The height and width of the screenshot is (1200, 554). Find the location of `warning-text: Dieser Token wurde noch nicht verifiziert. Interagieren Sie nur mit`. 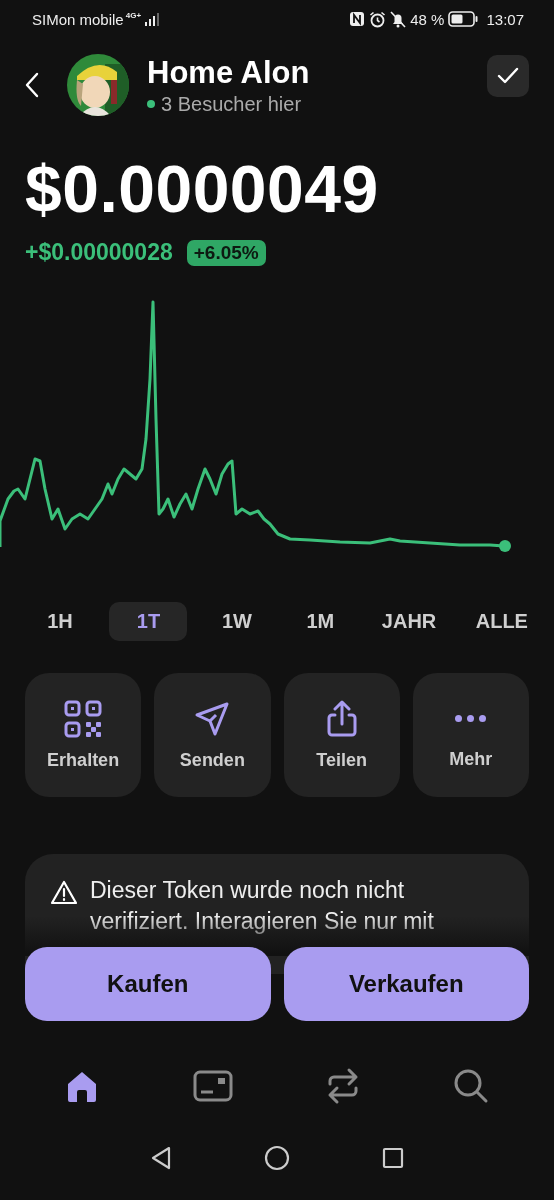

warning-text: Dieser Token wurde noch nicht verifiziert. Interagieren Sie nur mit is located at coordinates (262, 906).